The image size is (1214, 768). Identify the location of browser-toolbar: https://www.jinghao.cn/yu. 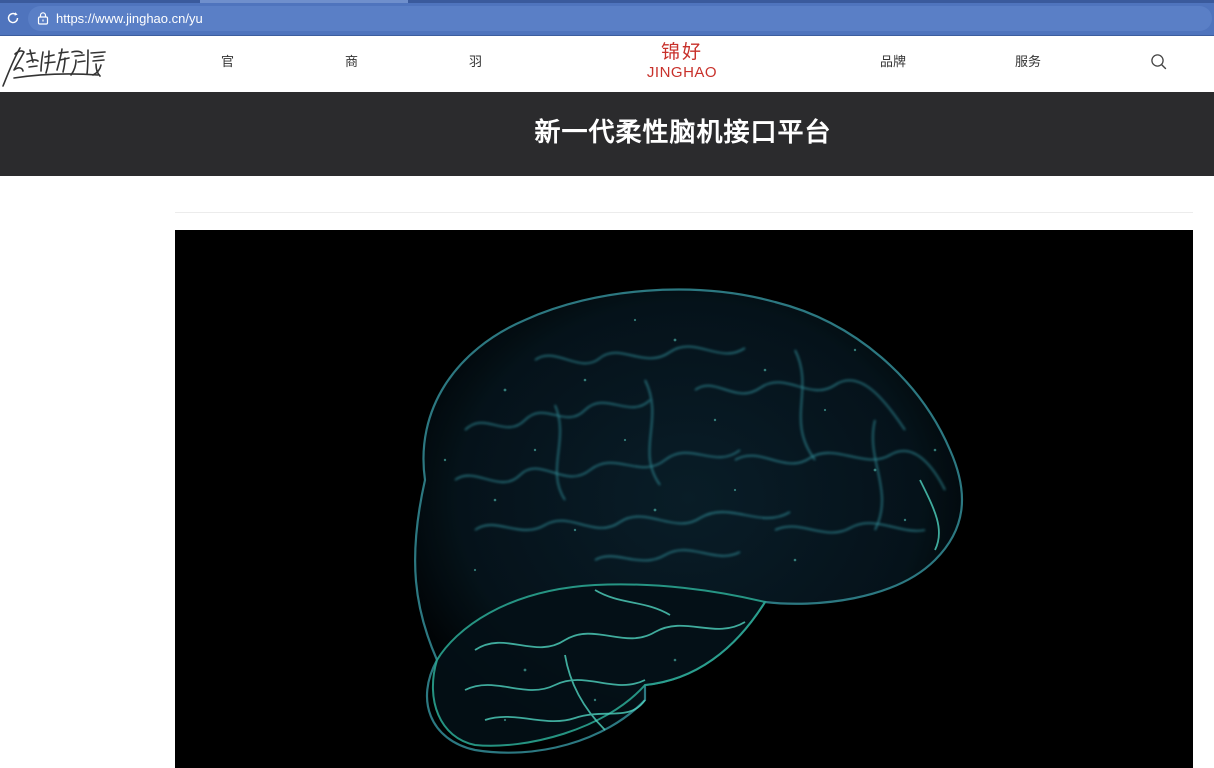
(607, 18).